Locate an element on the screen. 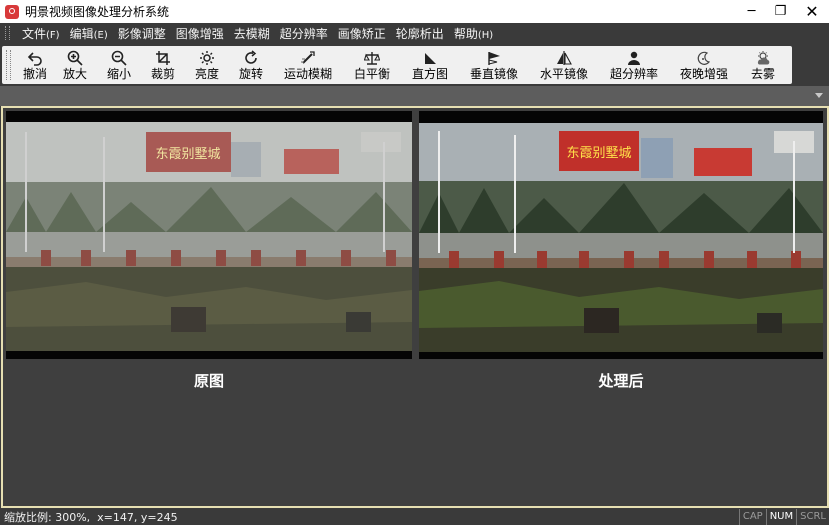  super-resolution-icon is located at coordinates (634, 58).